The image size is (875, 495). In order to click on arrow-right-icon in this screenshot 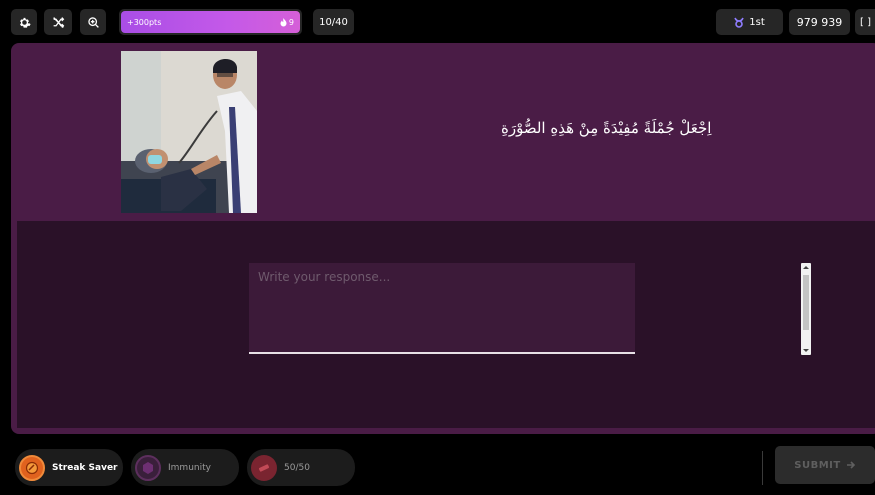, I will do `click(850, 465)`.